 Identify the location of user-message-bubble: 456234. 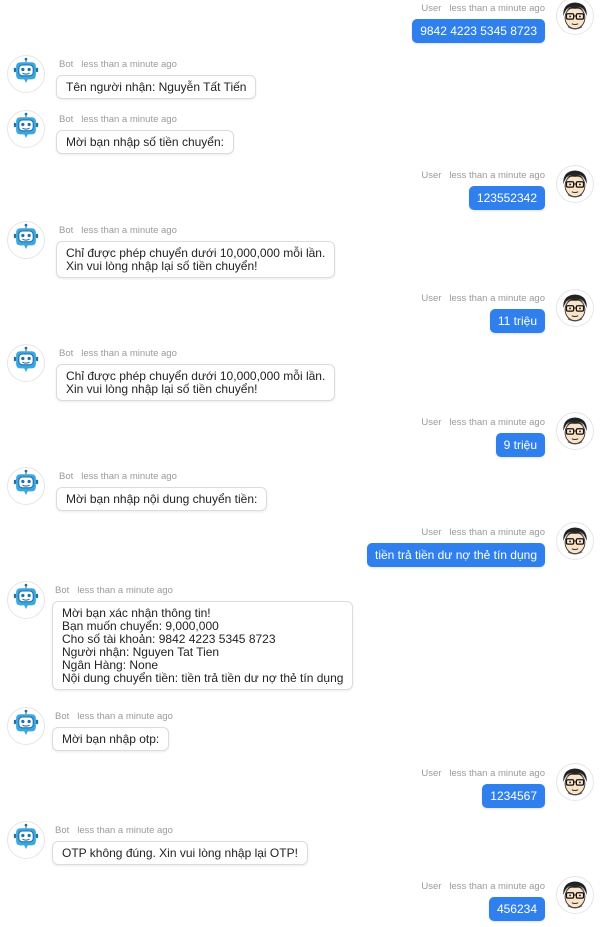
(516, 909).